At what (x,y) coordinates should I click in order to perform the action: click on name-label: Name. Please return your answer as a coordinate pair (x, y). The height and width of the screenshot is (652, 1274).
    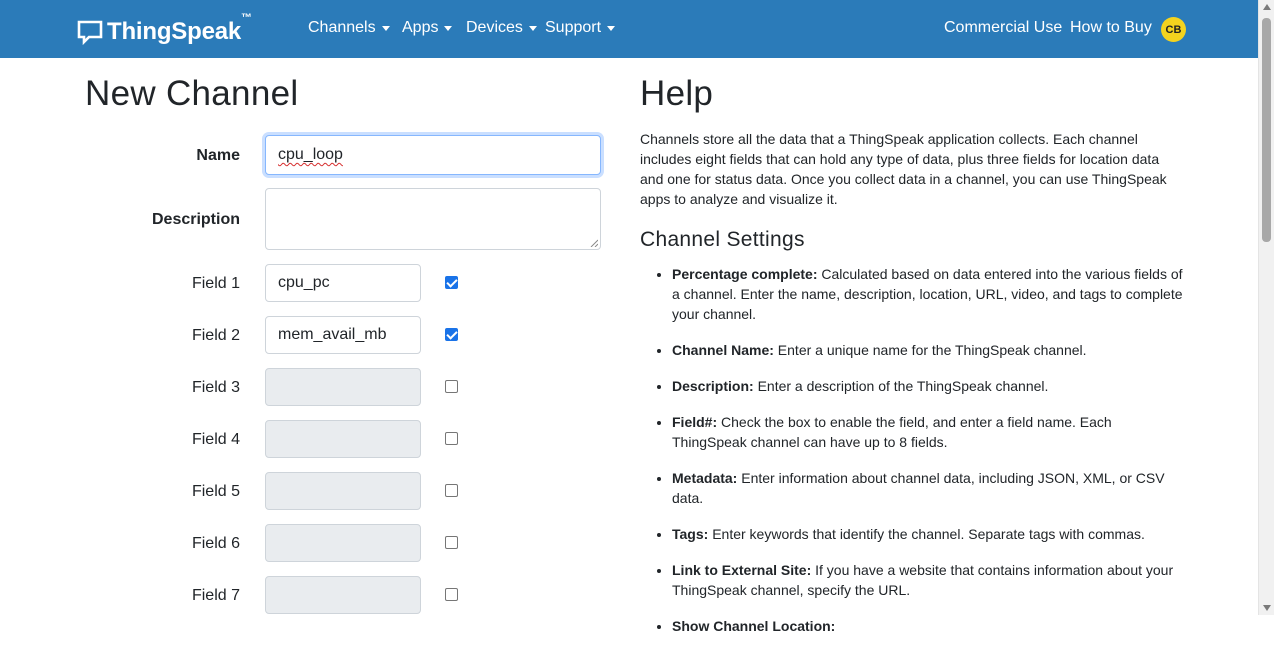
    Looking at the image, I should click on (218, 155).